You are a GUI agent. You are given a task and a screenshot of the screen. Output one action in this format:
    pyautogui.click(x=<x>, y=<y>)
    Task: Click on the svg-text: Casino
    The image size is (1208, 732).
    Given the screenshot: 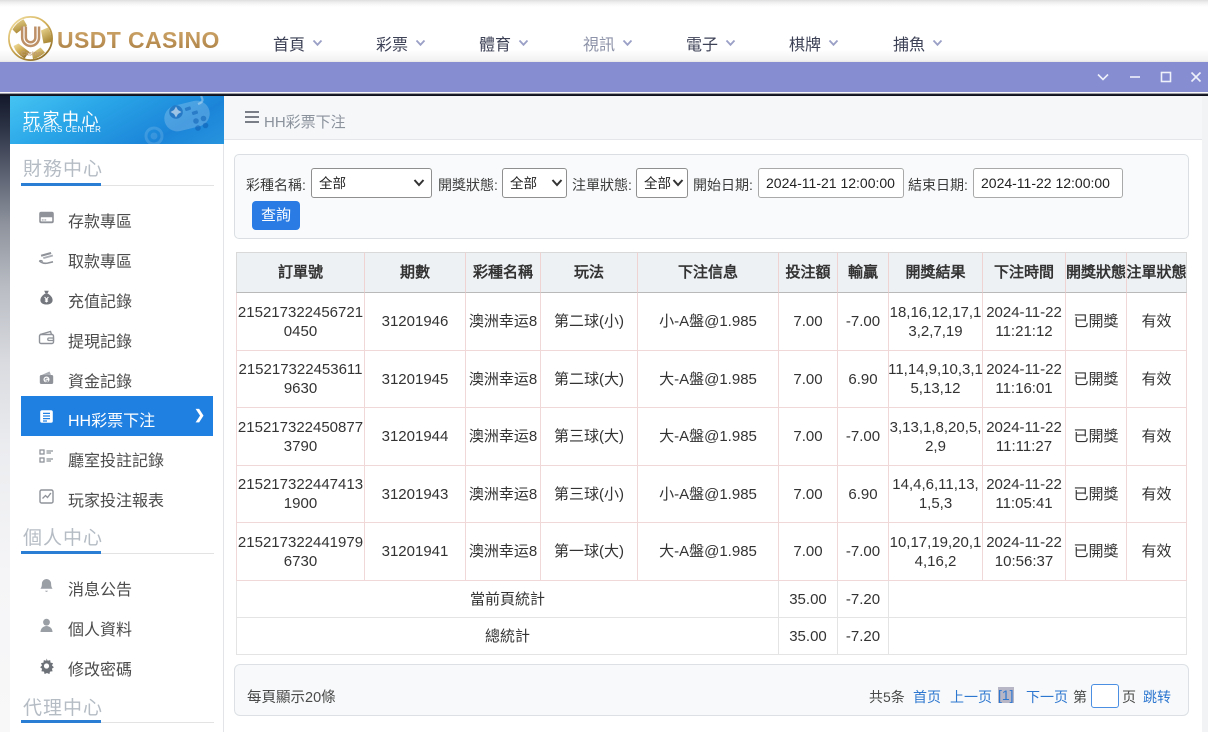 What is the action you would take?
    pyautogui.click(x=31, y=55)
    